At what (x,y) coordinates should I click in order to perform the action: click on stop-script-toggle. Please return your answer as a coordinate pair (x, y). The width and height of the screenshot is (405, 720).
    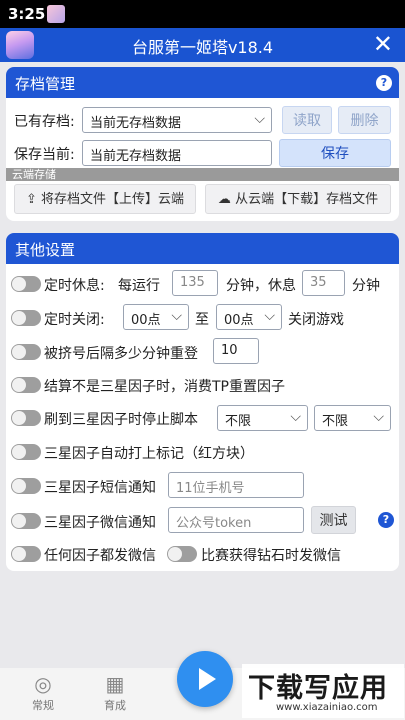
    Looking at the image, I should click on (26, 418).